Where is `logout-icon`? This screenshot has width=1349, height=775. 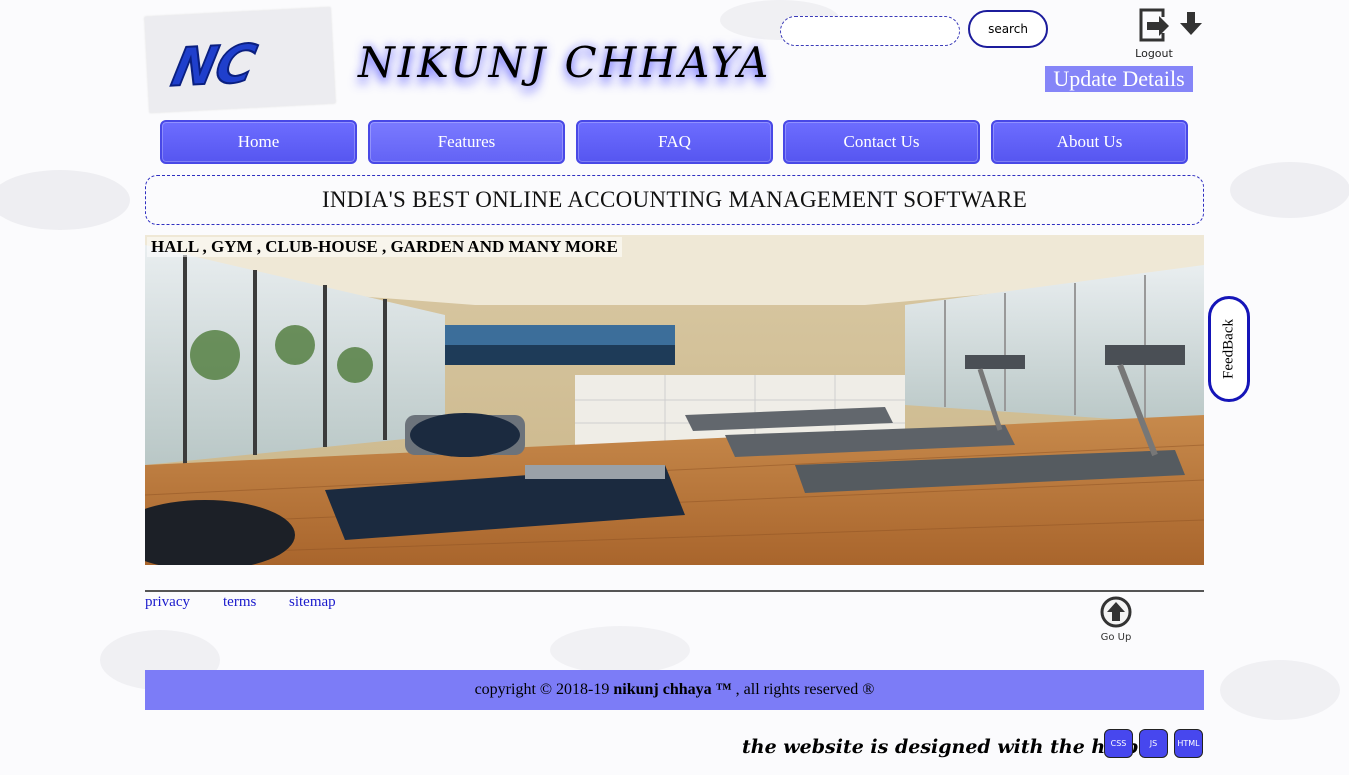 logout-icon is located at coordinates (1154, 25).